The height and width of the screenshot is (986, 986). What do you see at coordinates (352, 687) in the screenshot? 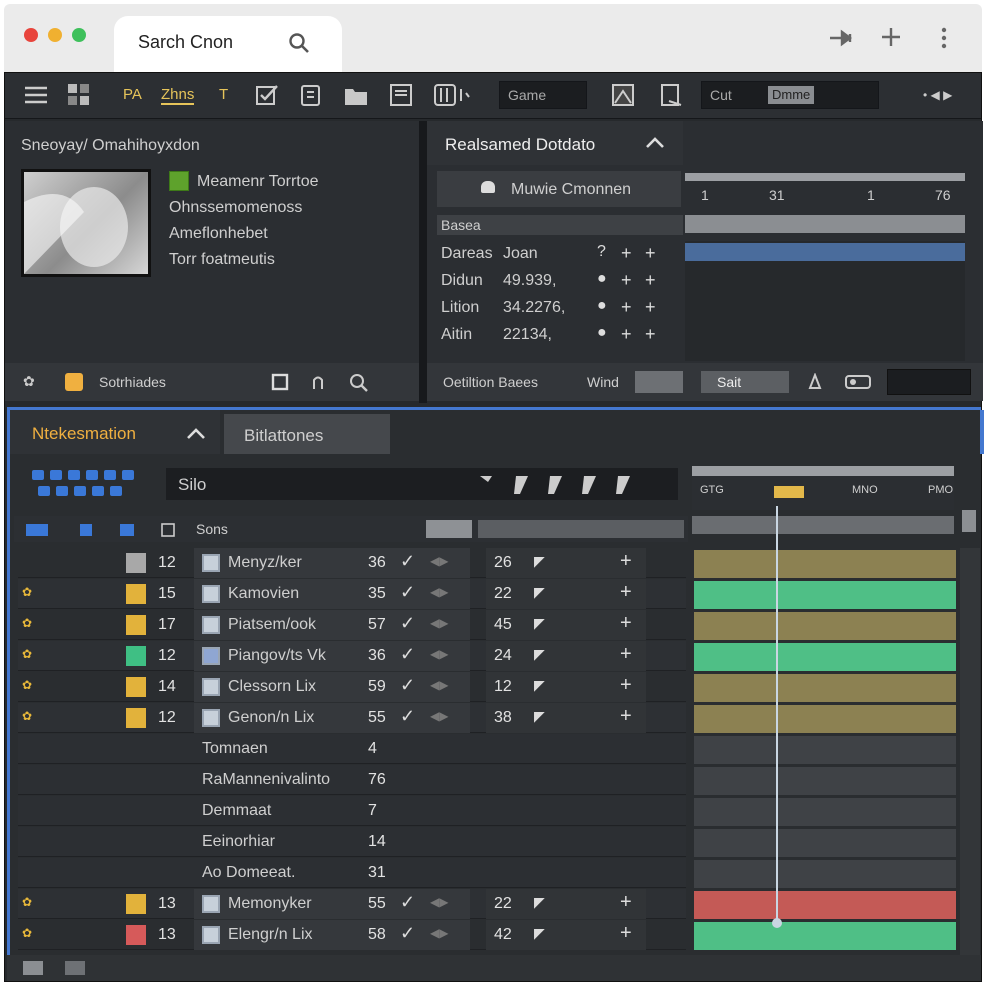
I see `table-row: ✿ 14 Clessorn Lix 59 ✓ ◀▶ 12 ◤ +` at bounding box center [352, 687].